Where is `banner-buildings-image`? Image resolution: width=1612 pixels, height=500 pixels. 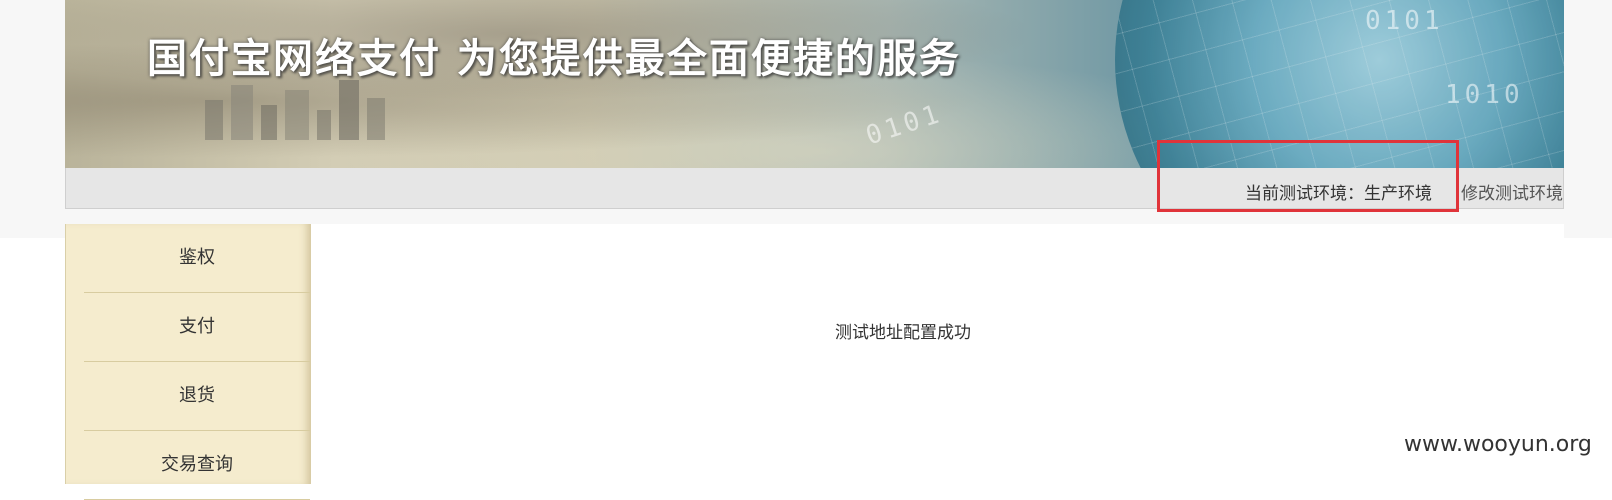
banner-buildings-image is located at coordinates (315, 110).